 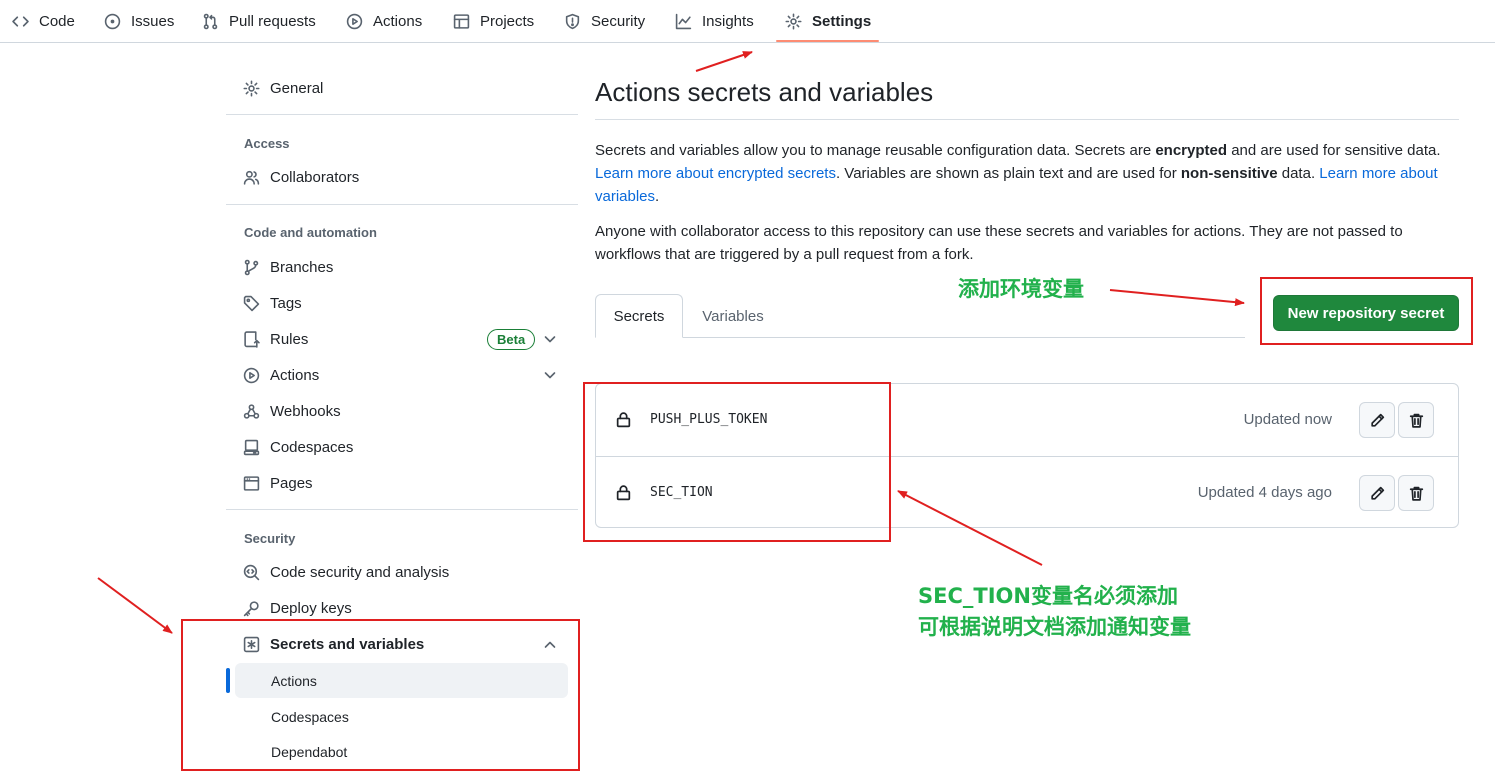 I want to click on codespaces-icon, so click(x=251, y=447).